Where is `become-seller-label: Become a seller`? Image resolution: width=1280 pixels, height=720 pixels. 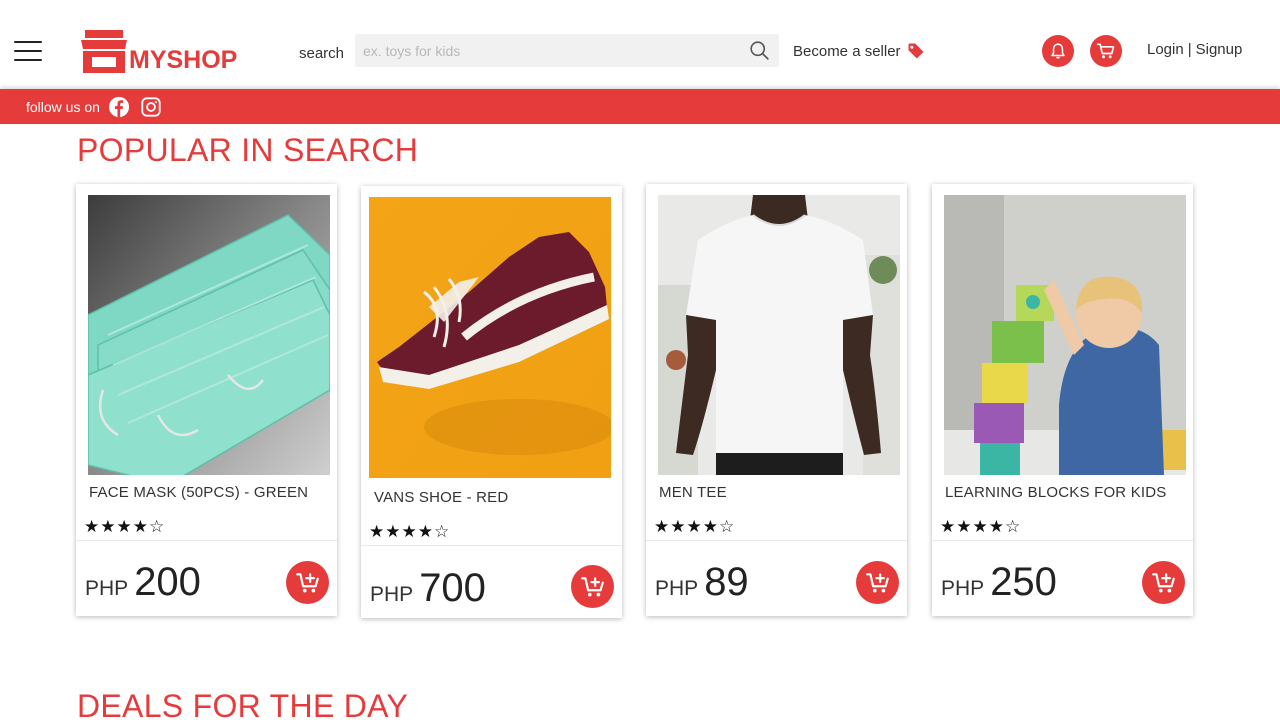
become-seller-label: Become a seller is located at coordinates (847, 51).